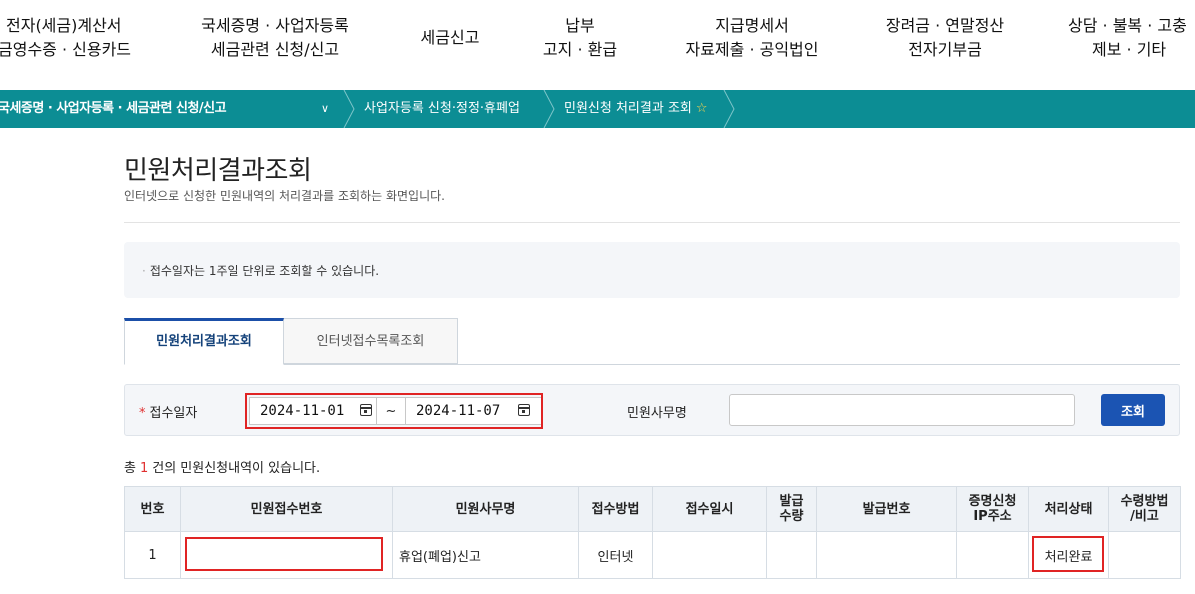  What do you see at coordinates (64, 25) in the screenshot?
I see `nav-line1: 전자(세금)계산서` at bounding box center [64, 25].